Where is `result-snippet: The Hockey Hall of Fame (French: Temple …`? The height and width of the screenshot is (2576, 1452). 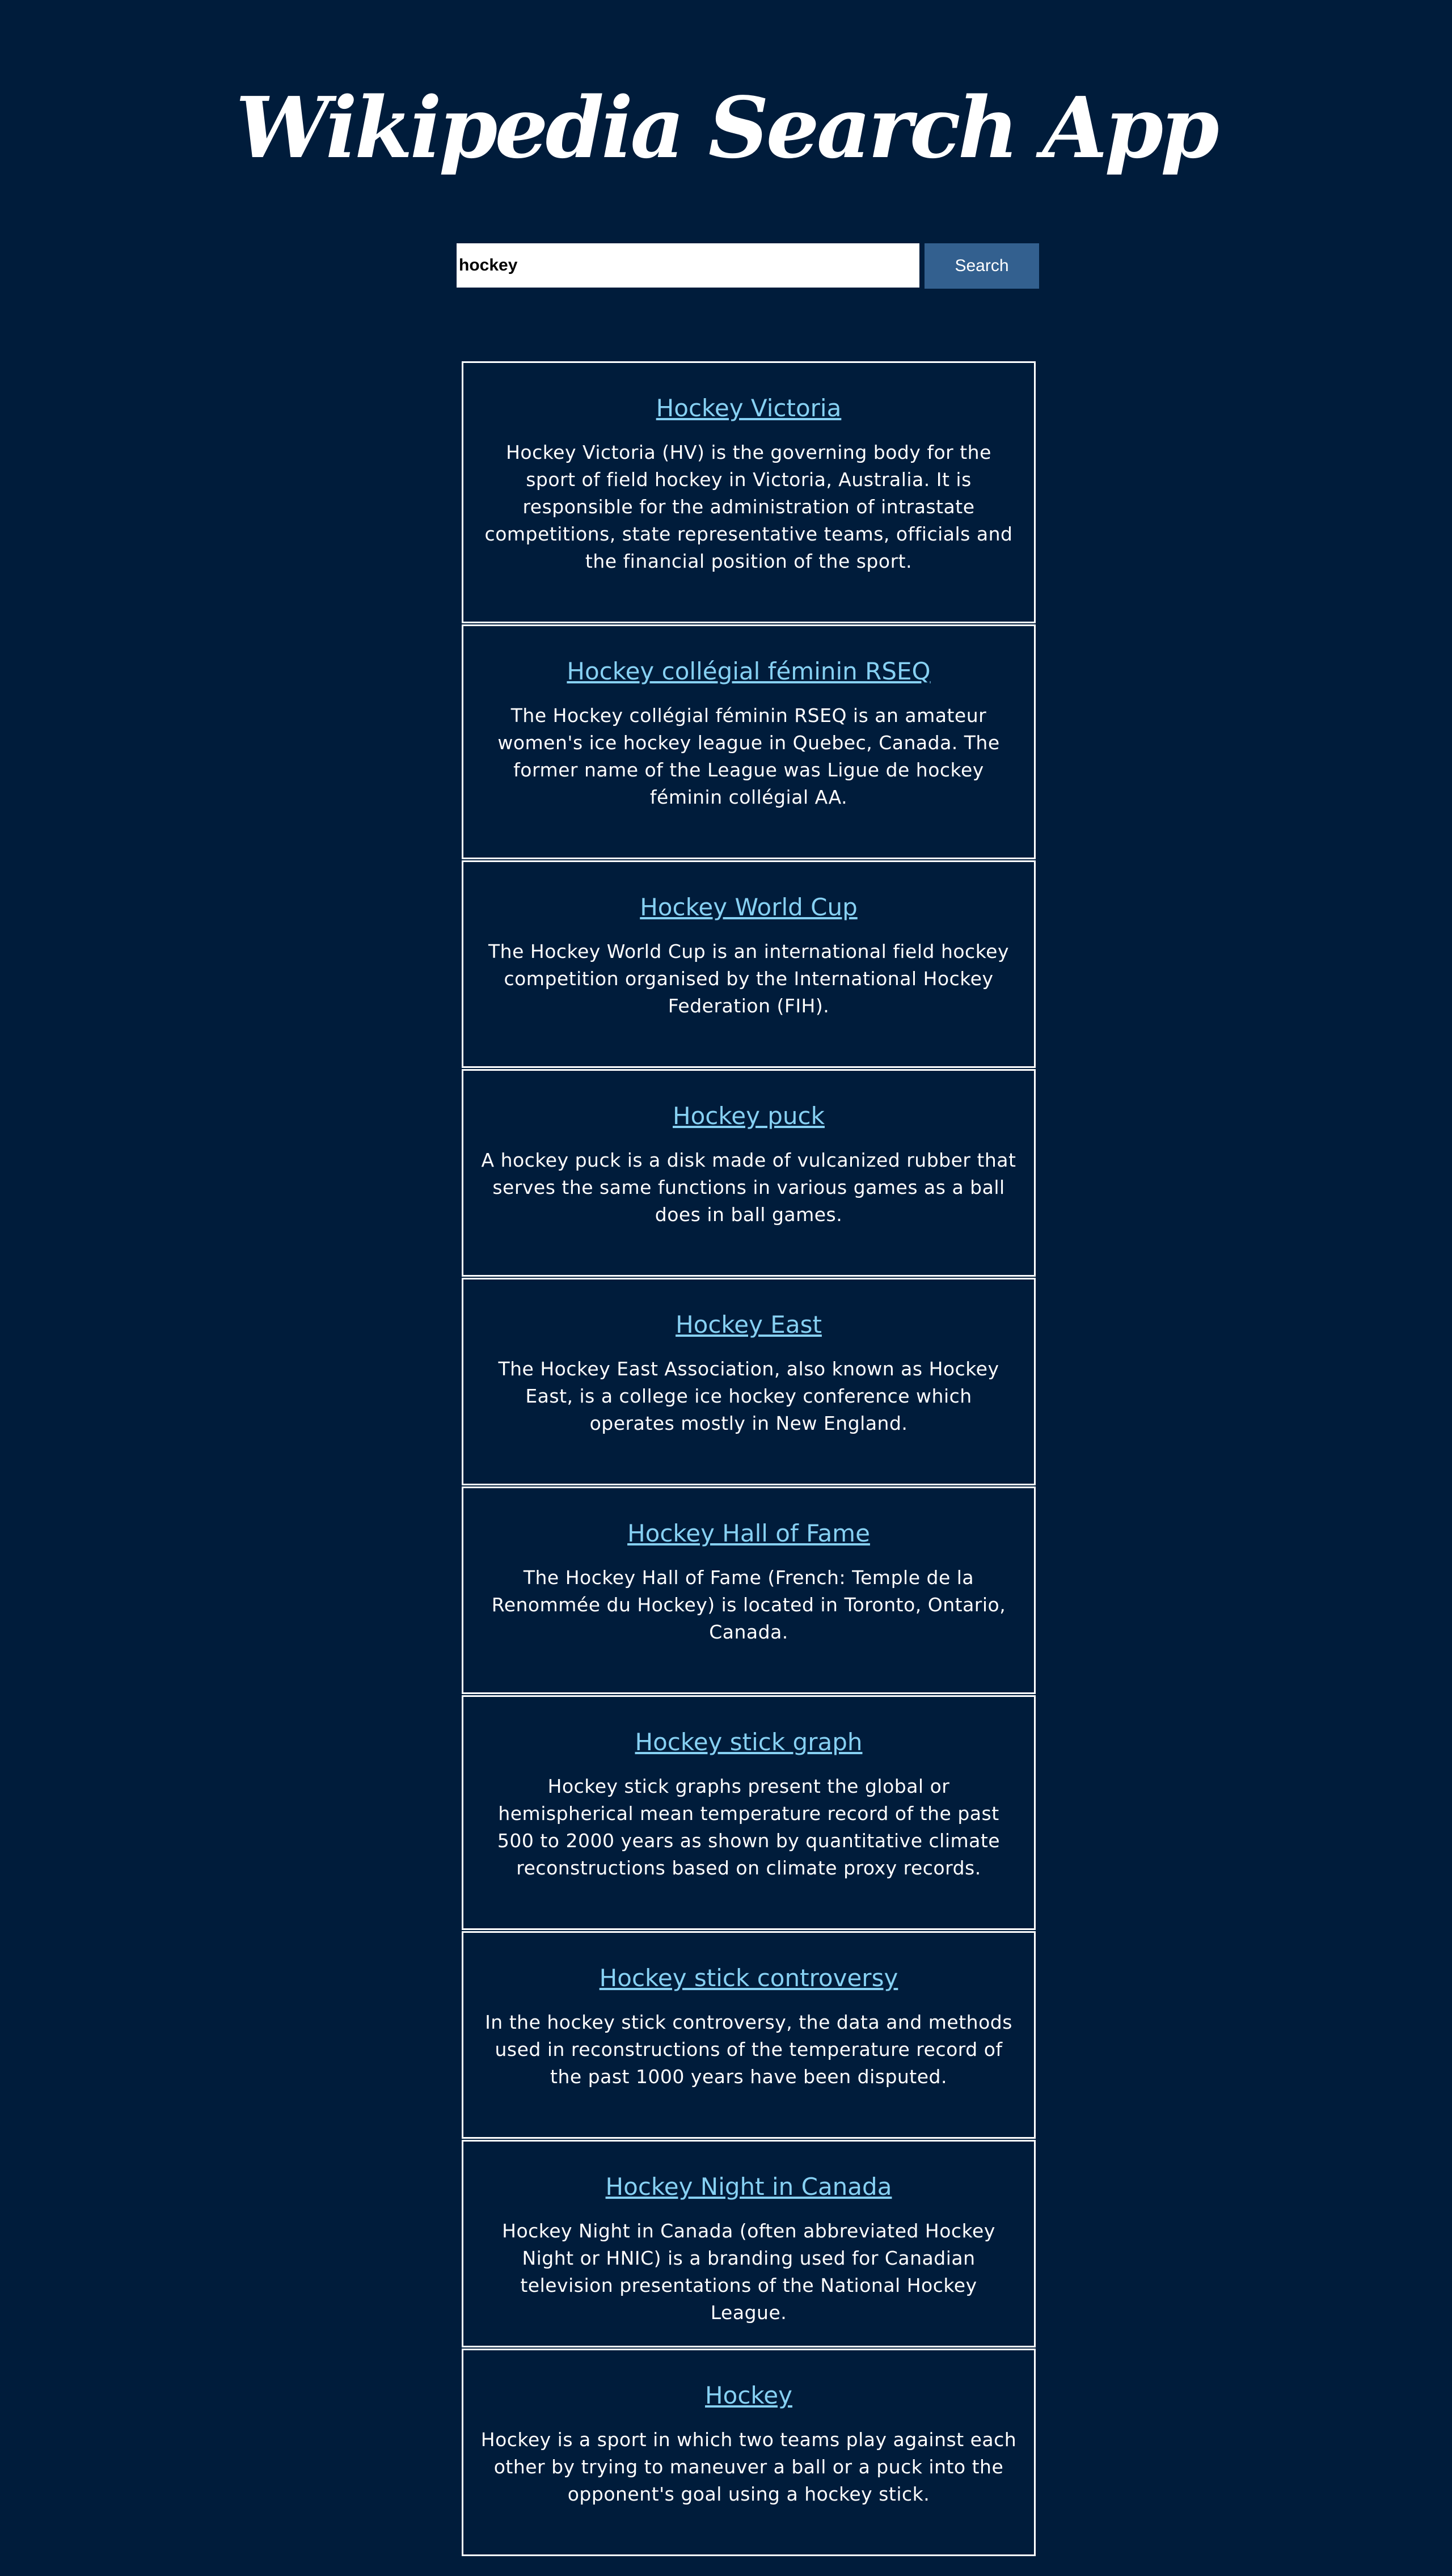 result-snippet: The Hockey Hall of Fame (French: Temple … is located at coordinates (748, 1604).